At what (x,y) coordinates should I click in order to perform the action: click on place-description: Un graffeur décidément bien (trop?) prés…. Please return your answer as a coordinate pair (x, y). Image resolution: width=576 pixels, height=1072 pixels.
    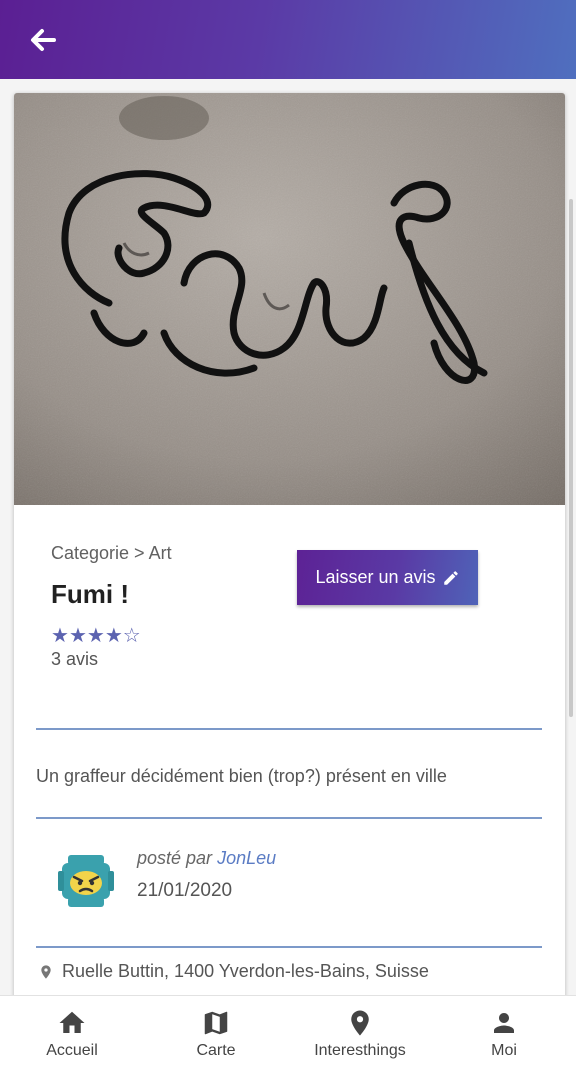
    Looking at the image, I should click on (241, 776).